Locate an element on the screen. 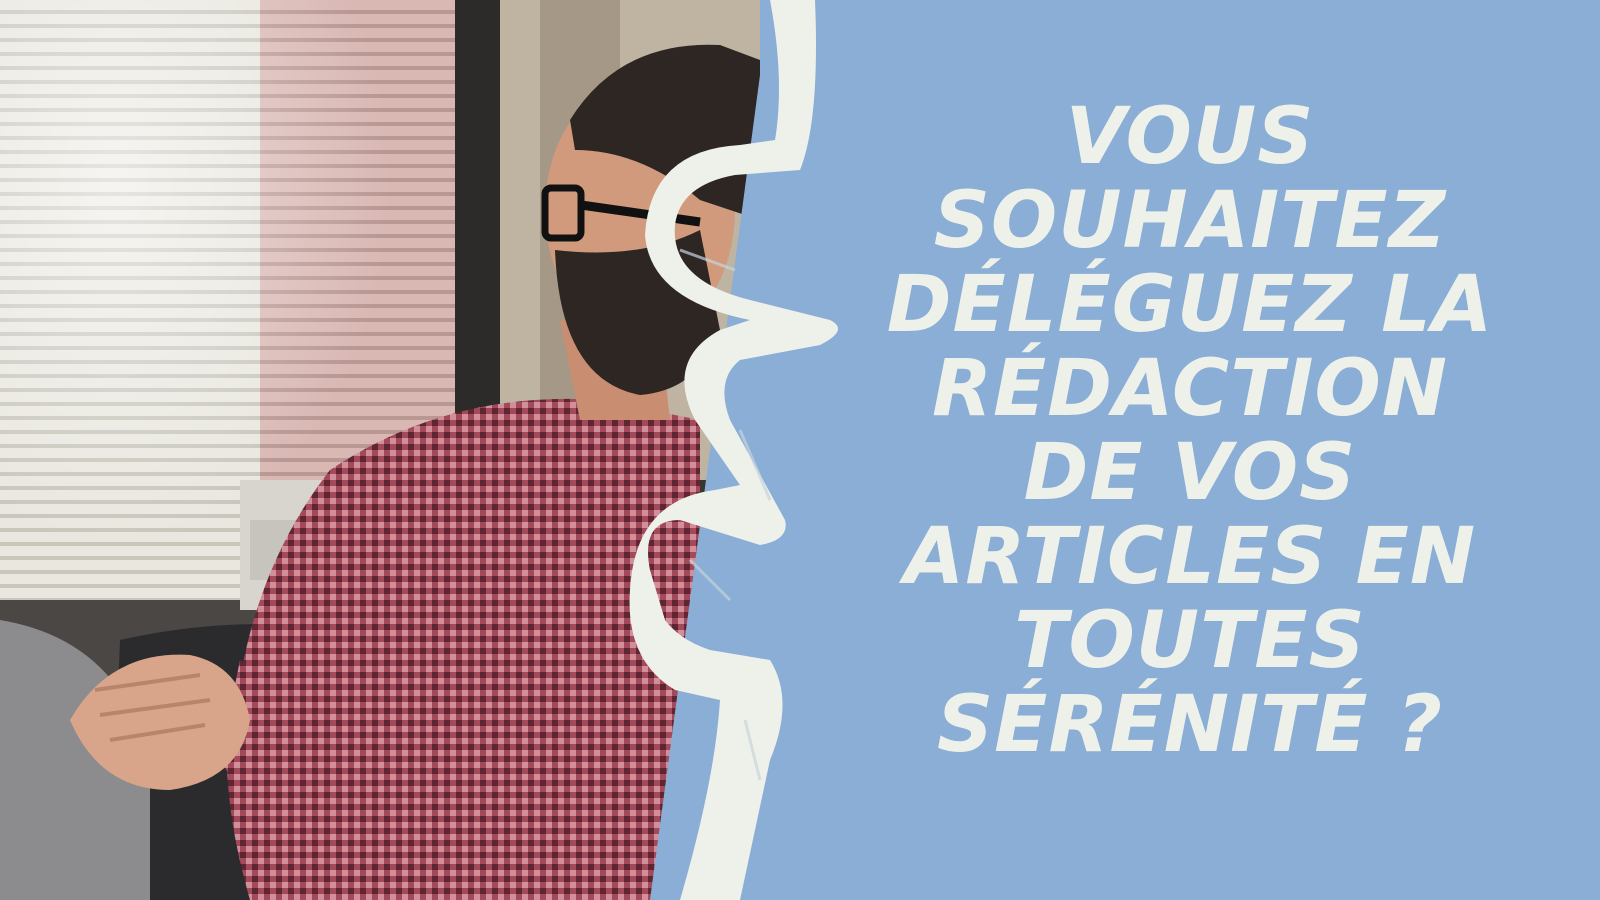 Image resolution: width=1600 pixels, height=900 pixels. headline-line-8: SÉRÉNITÉ ? is located at coordinates (1190, 725).